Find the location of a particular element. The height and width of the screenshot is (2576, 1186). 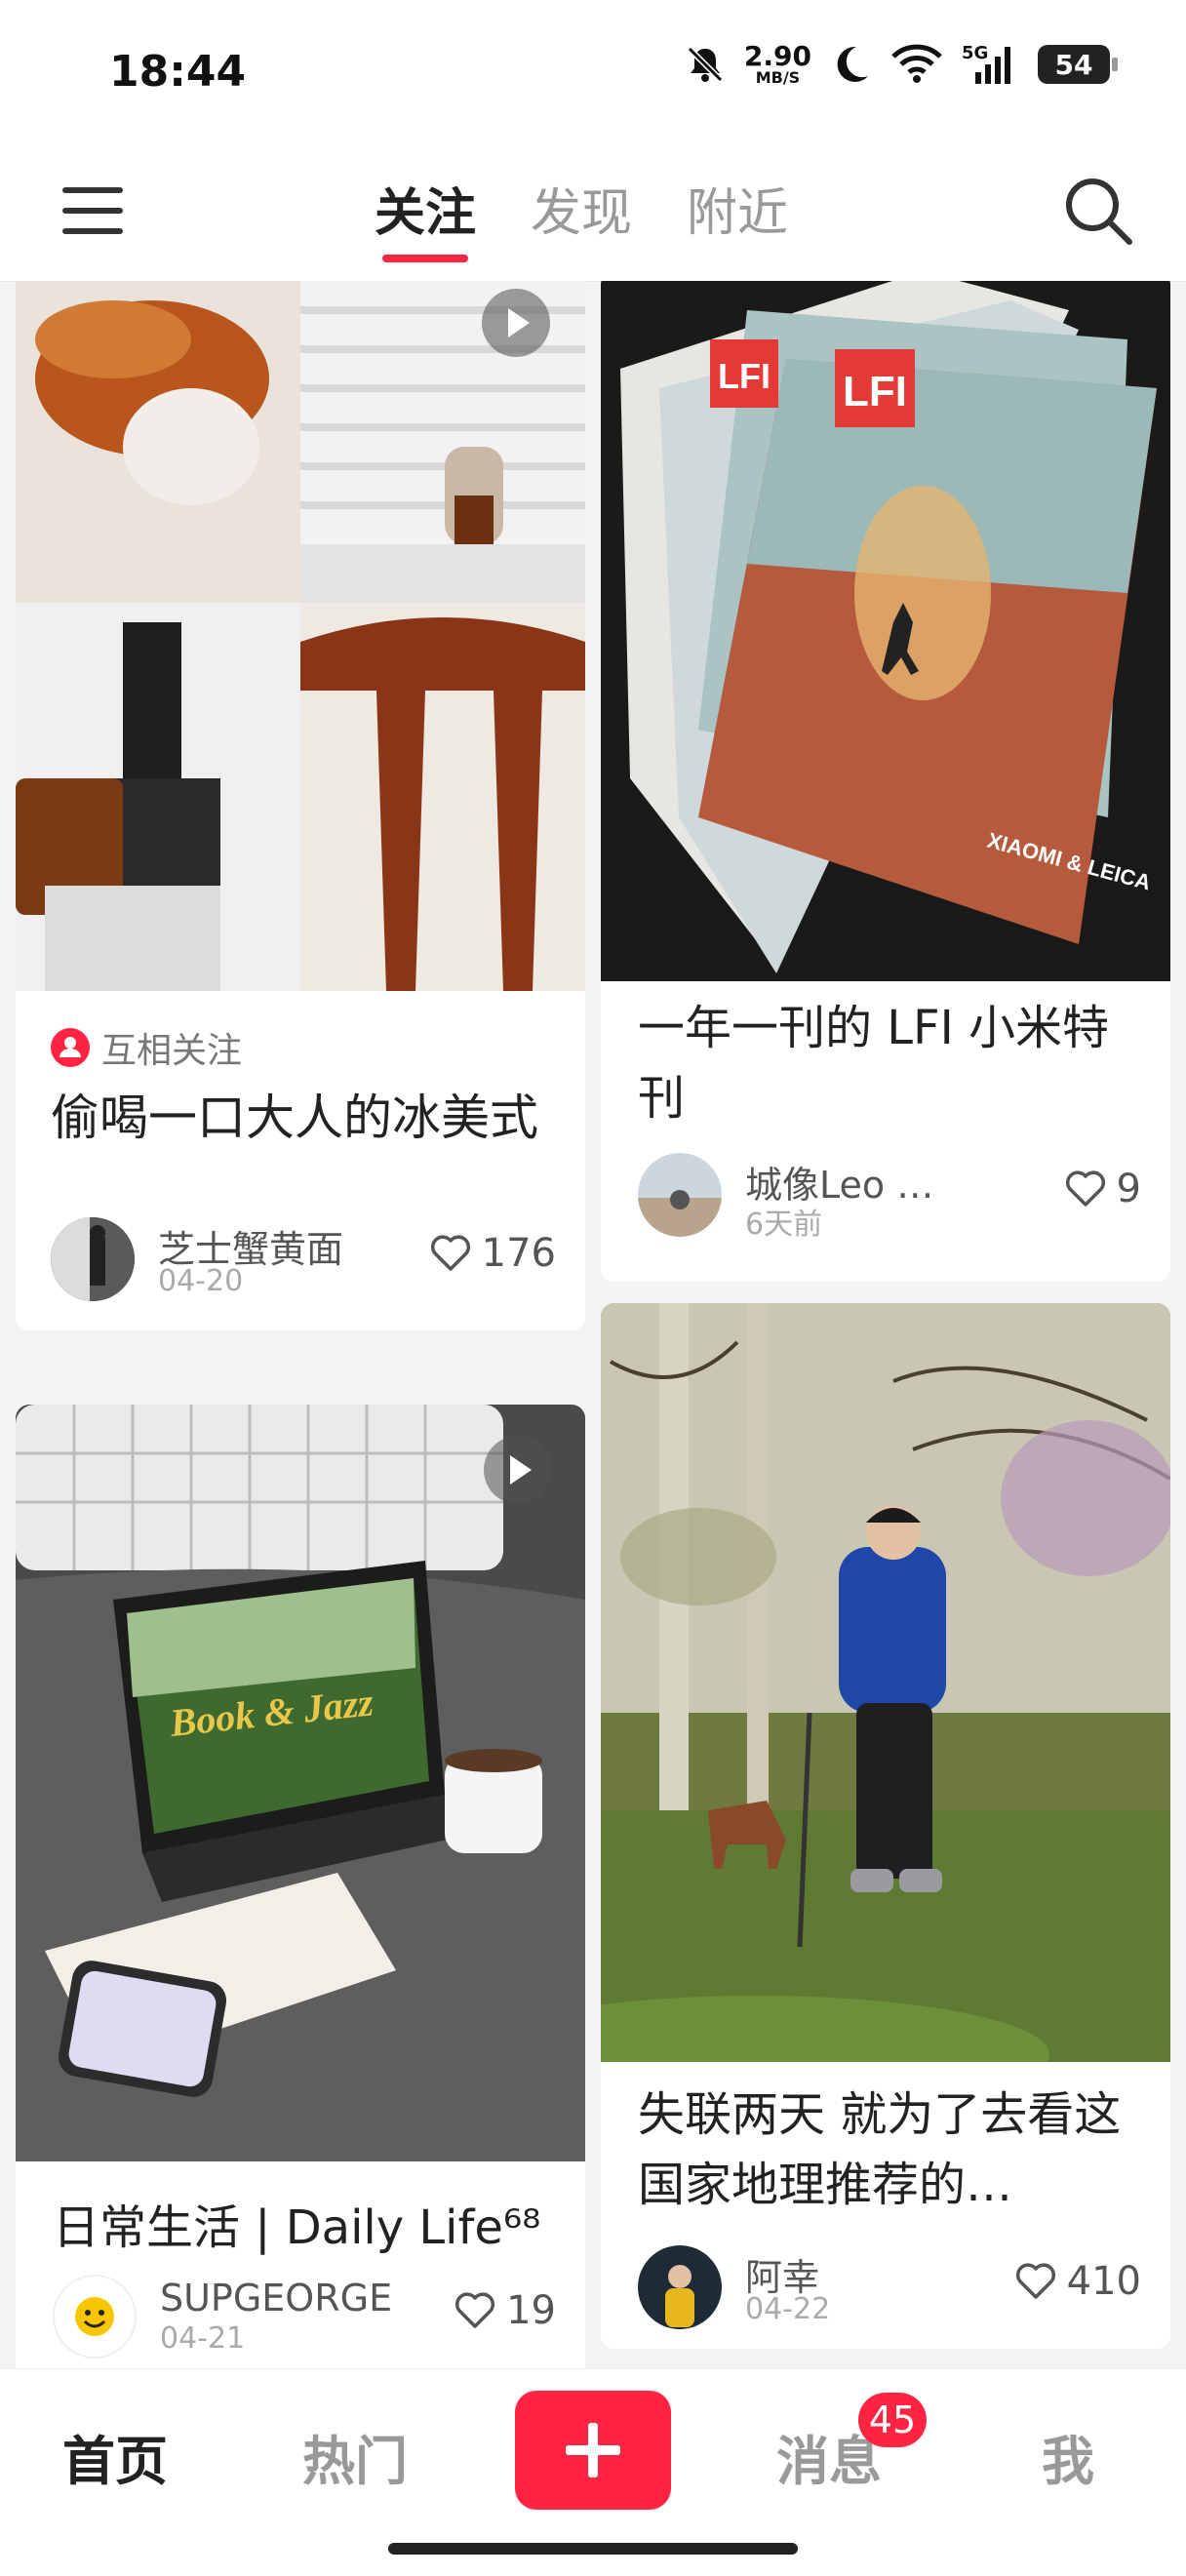

like-button: 9 is located at coordinates (1102, 1189).